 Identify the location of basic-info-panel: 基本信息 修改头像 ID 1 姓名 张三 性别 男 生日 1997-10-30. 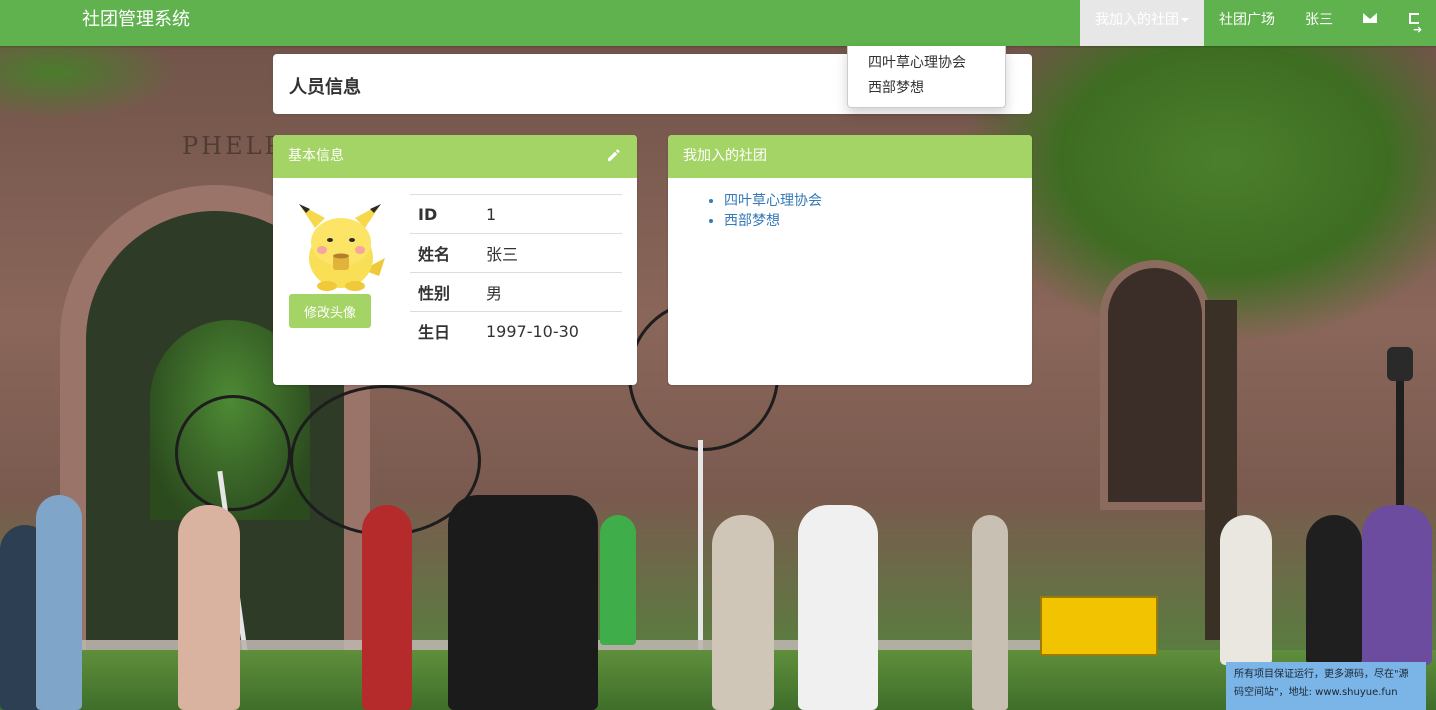
(455, 260).